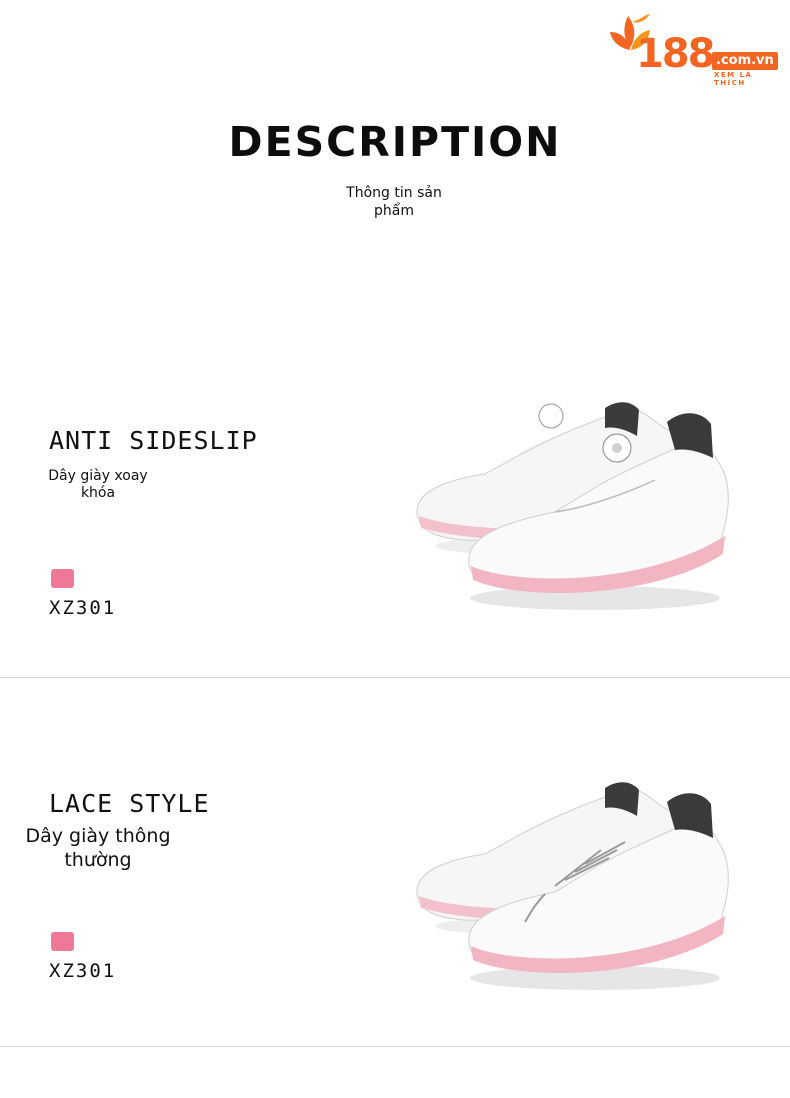 This screenshot has height=1098, width=790. I want to click on logo-domain: .com.vn, so click(745, 61).